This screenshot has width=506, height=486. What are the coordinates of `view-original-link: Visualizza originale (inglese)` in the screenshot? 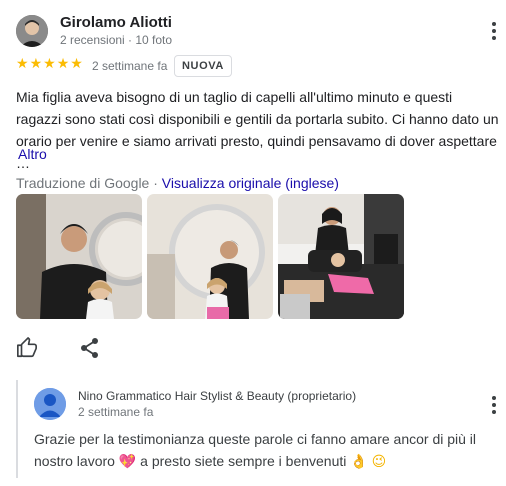 It's located at (250, 183).